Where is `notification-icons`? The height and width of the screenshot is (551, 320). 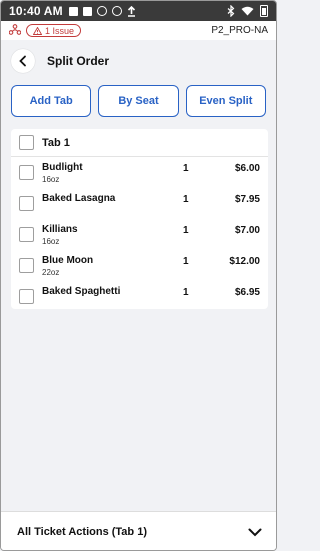
notification-icons is located at coordinates (102, 11).